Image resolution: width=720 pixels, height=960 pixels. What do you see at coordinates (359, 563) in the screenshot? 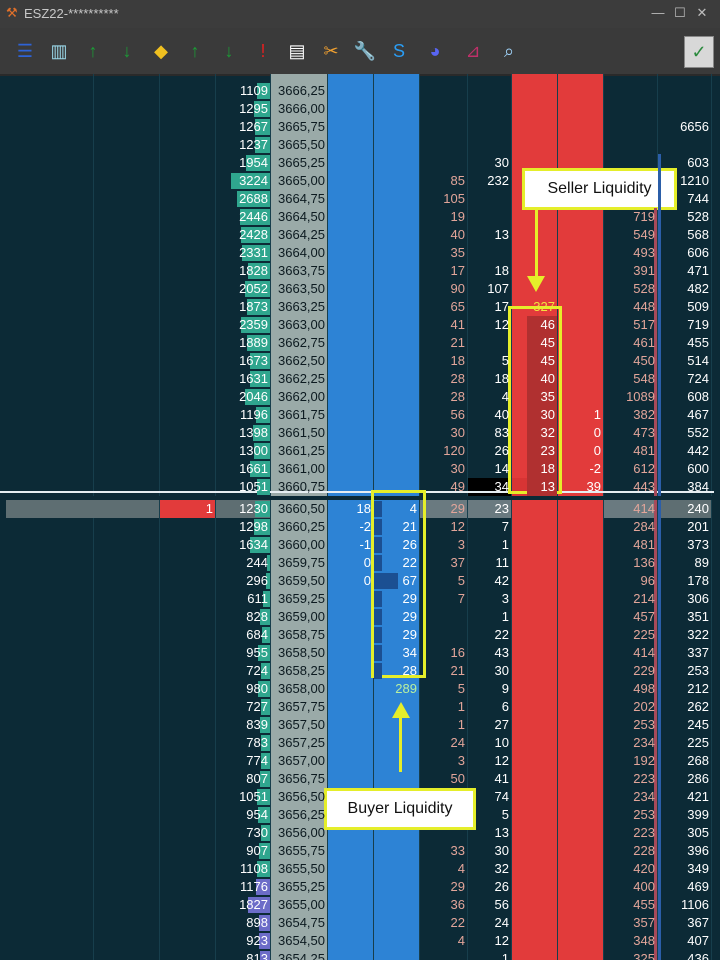
I see `ladder-row: 244 3659,75 0 22 37 11 136 89` at bounding box center [359, 563].